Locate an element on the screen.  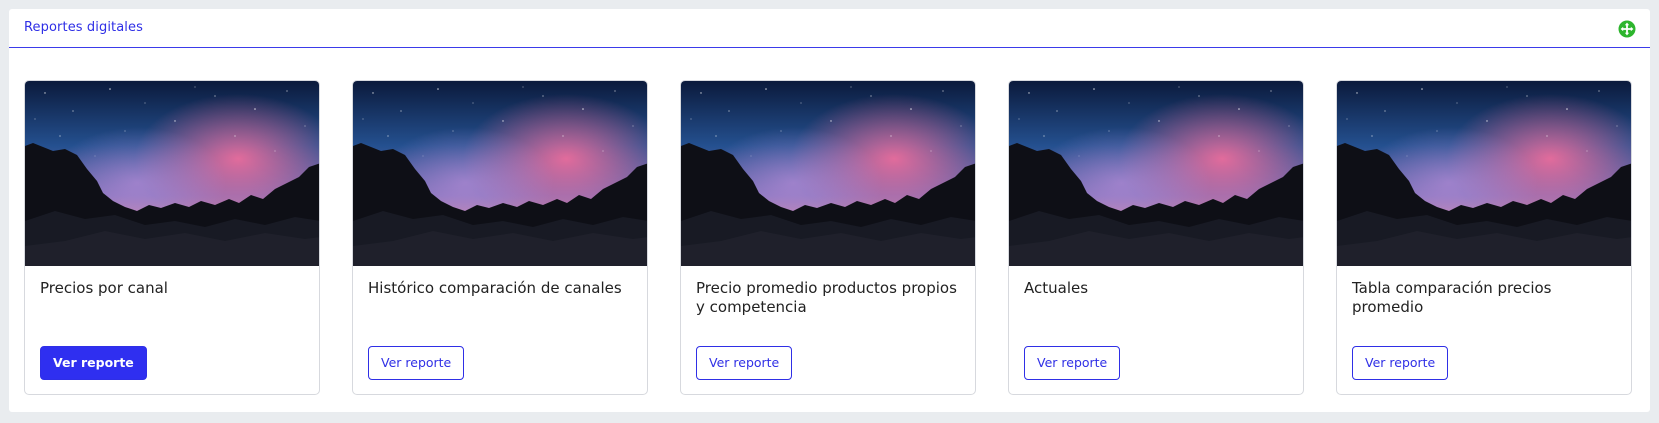
card-title: Precios por canal is located at coordinates (104, 288).